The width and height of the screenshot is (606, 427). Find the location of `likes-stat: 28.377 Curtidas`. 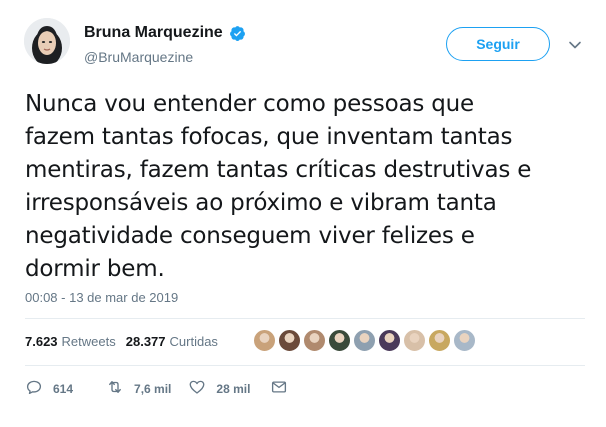

likes-stat: 28.377 Curtidas is located at coordinates (172, 341).